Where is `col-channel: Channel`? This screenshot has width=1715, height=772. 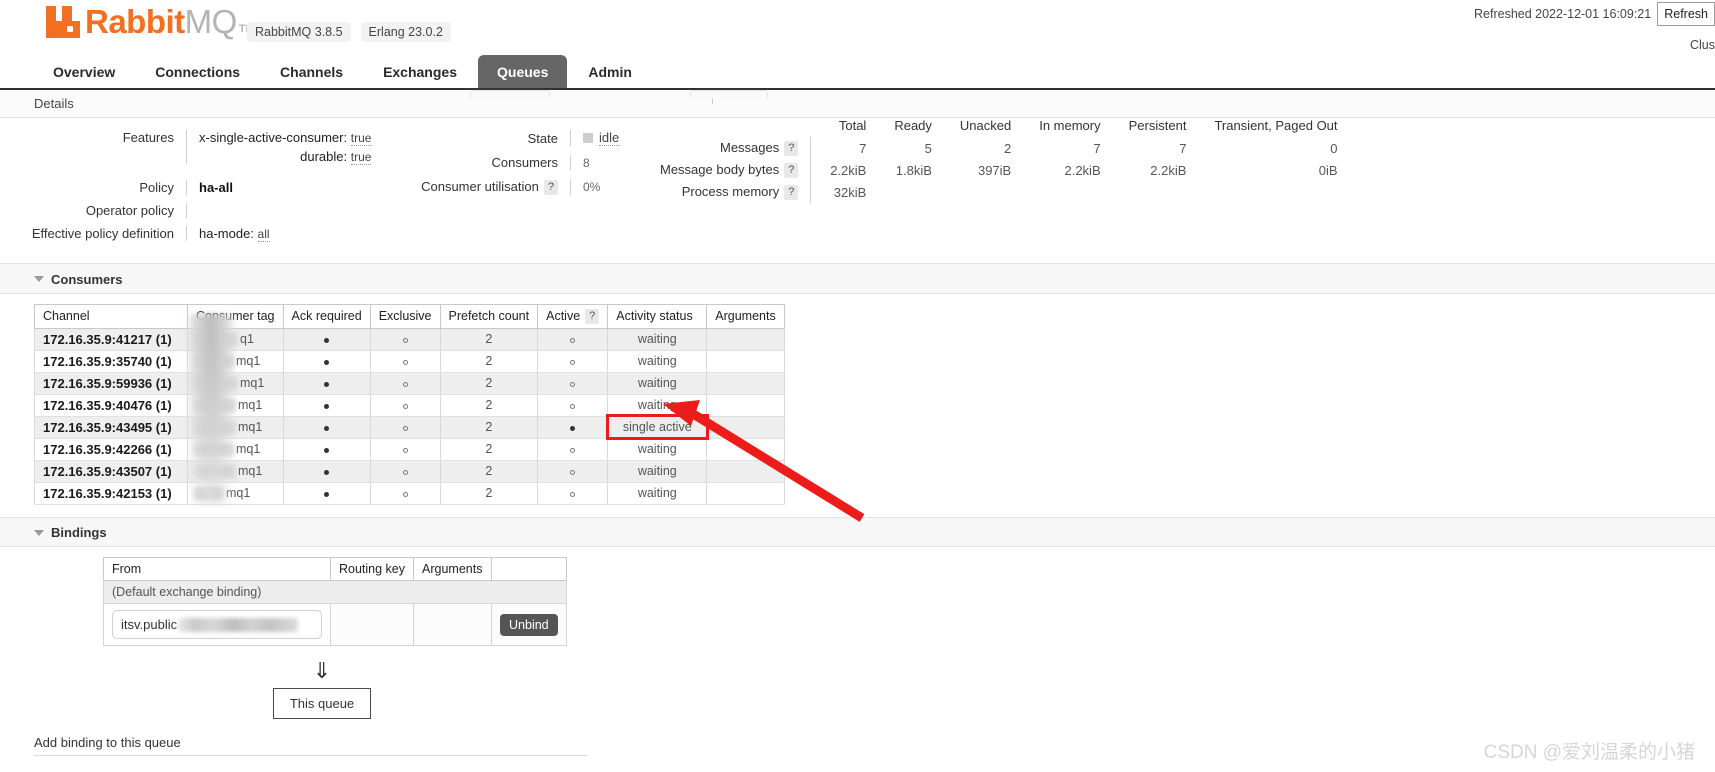
col-channel: Channel is located at coordinates (111, 316).